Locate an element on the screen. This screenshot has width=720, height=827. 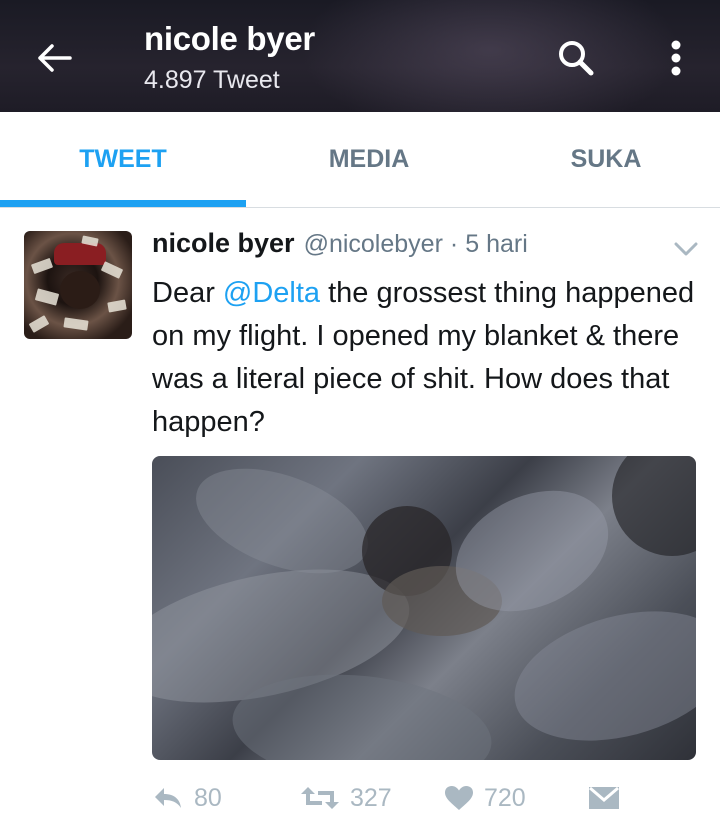
chevron-down-icon is located at coordinates (686, 249).